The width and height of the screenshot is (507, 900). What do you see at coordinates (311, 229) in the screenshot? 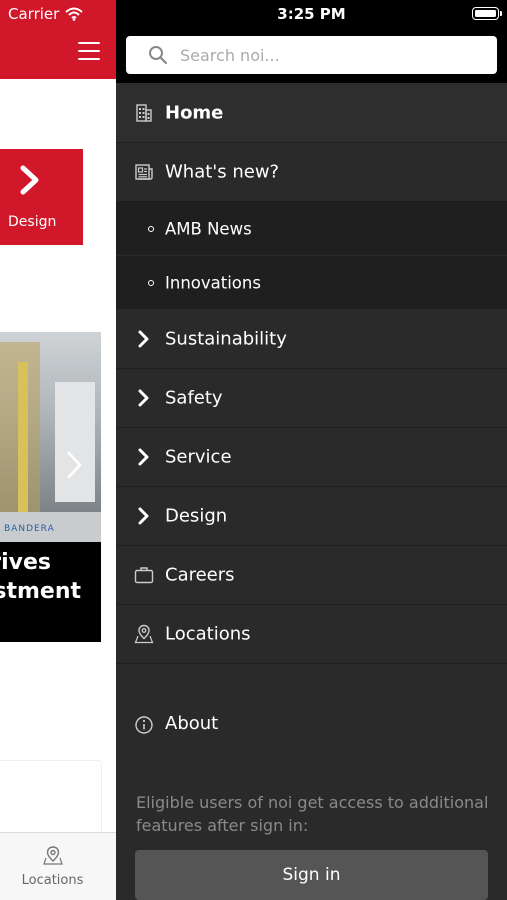
I see `menu-subitem-amb-news: AMB News` at bounding box center [311, 229].